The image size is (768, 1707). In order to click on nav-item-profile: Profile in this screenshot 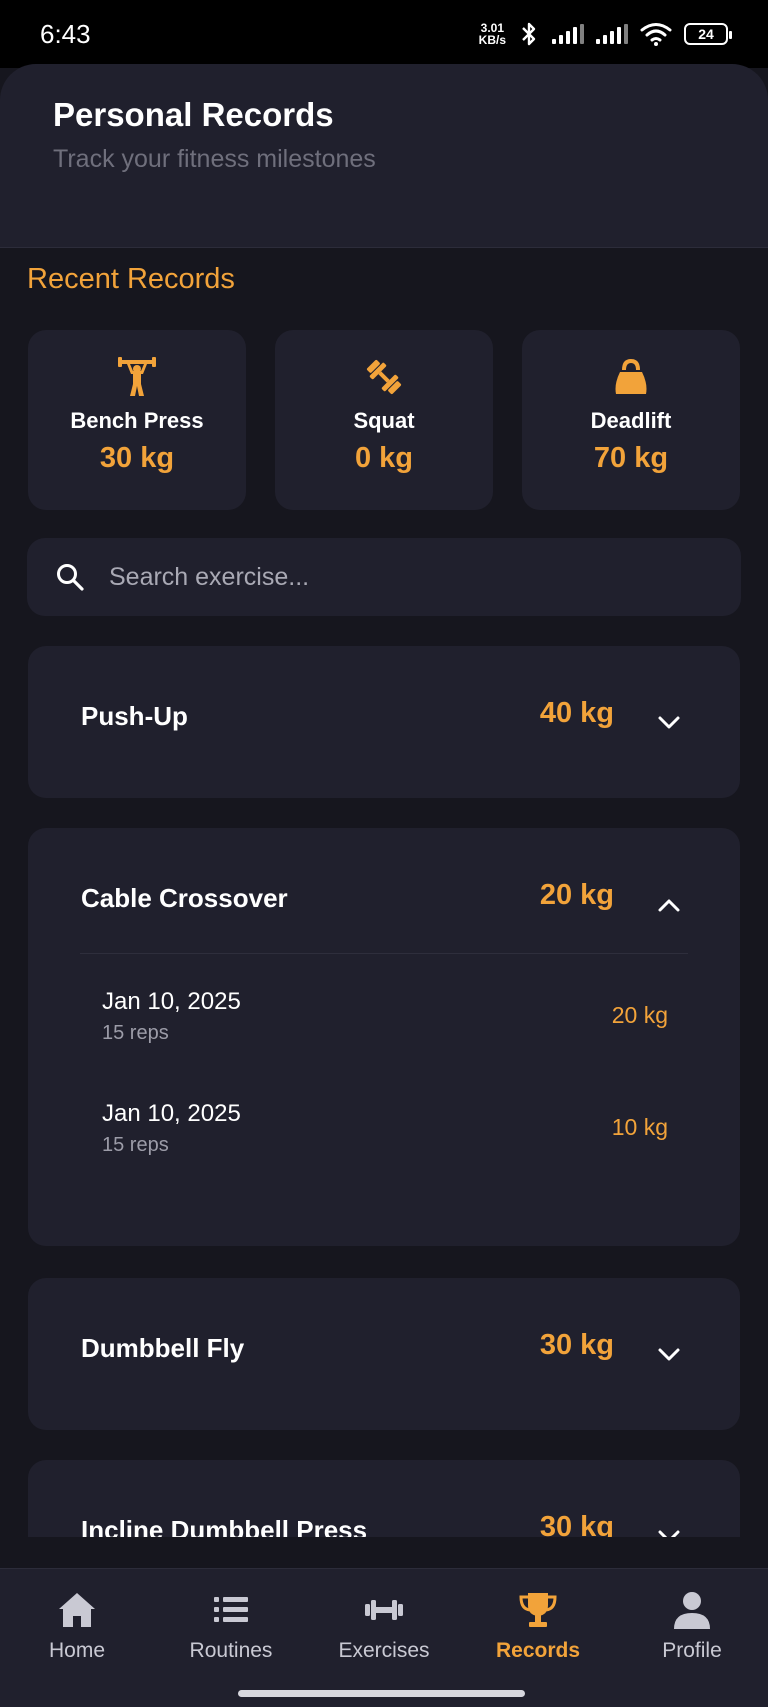, I will do `click(692, 1626)`.